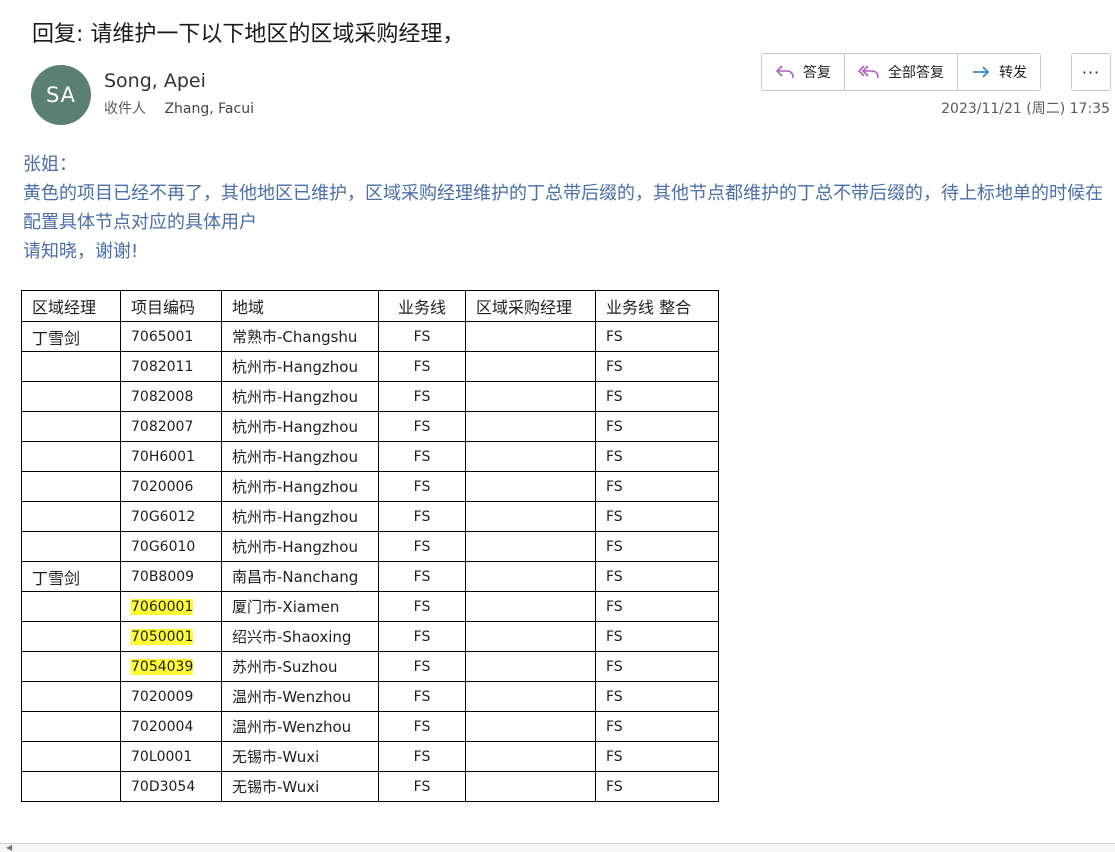 This screenshot has width=1115, height=852. Describe the element at coordinates (295, 337) in the screenshot. I see `cell-location-text: 常熟市-Changshu` at that location.